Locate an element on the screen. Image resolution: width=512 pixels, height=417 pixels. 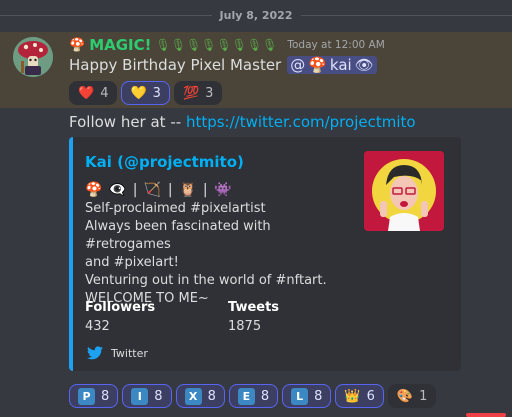
reaction-hundred: 💯 3 is located at coordinates (198, 93).